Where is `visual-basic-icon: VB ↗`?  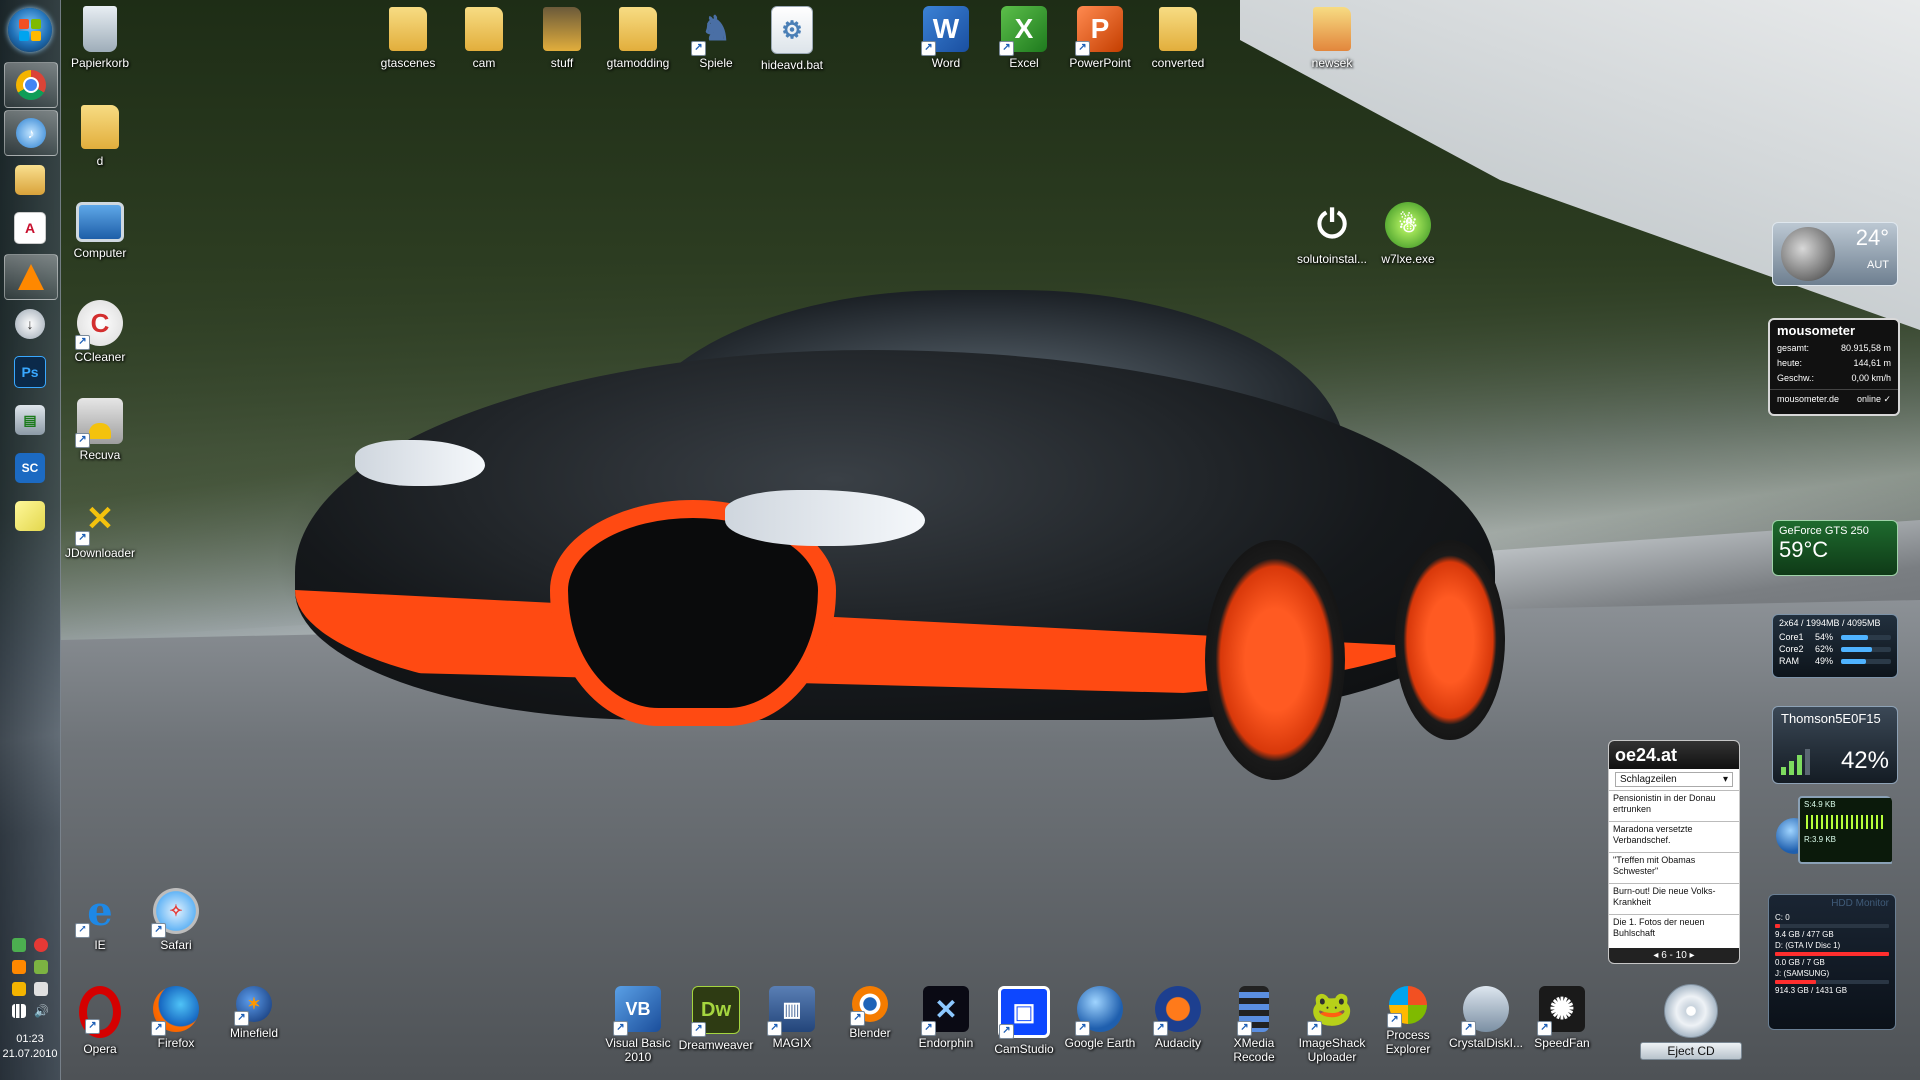 visual-basic-icon: VB ↗ is located at coordinates (637, 1011).